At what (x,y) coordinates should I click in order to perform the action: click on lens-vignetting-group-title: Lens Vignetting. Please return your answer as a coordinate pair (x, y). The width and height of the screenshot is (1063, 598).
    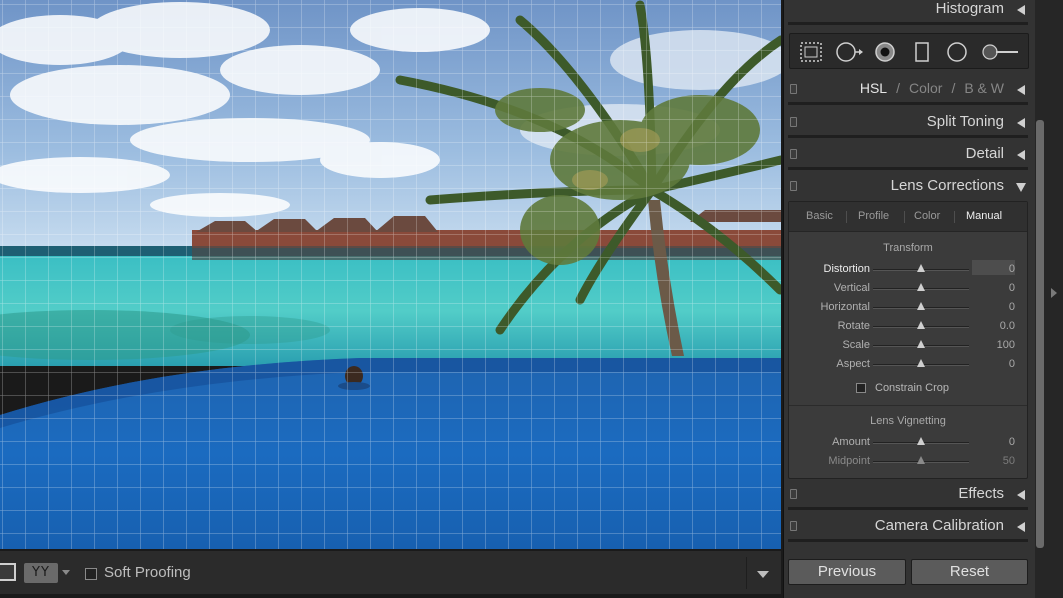
    Looking at the image, I should click on (908, 421).